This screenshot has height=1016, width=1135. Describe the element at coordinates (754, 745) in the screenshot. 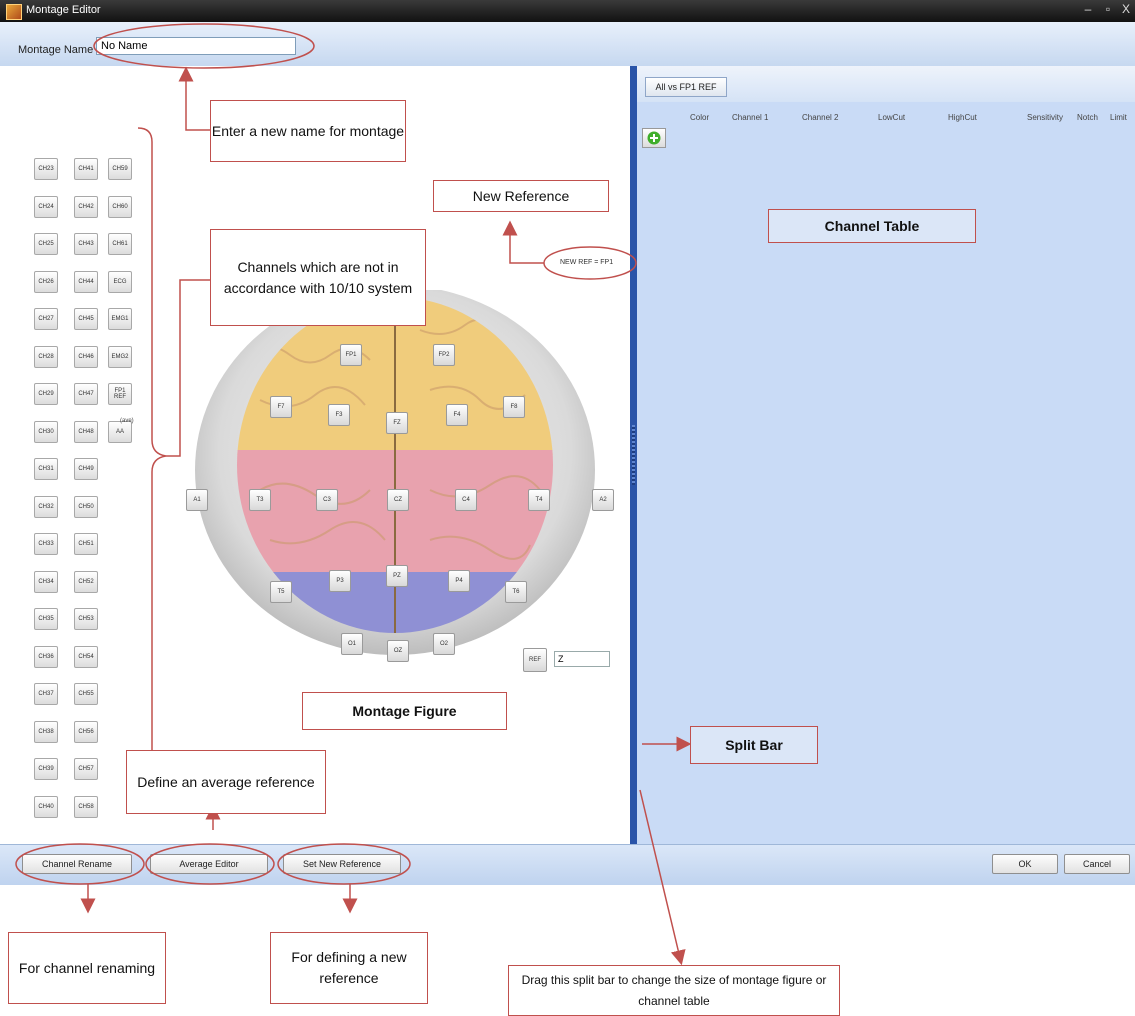

I see `annotation-split-bar: Split Bar` at that location.